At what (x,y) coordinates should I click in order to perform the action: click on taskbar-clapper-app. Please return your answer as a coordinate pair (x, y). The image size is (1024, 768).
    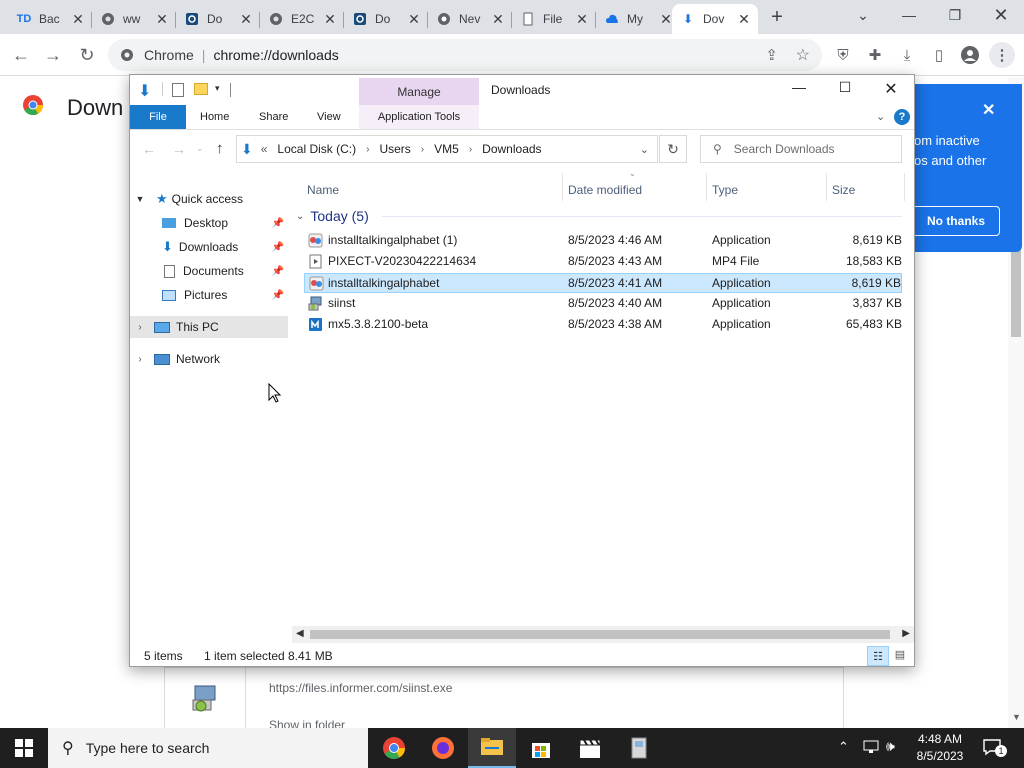
    Looking at the image, I should click on (590, 748).